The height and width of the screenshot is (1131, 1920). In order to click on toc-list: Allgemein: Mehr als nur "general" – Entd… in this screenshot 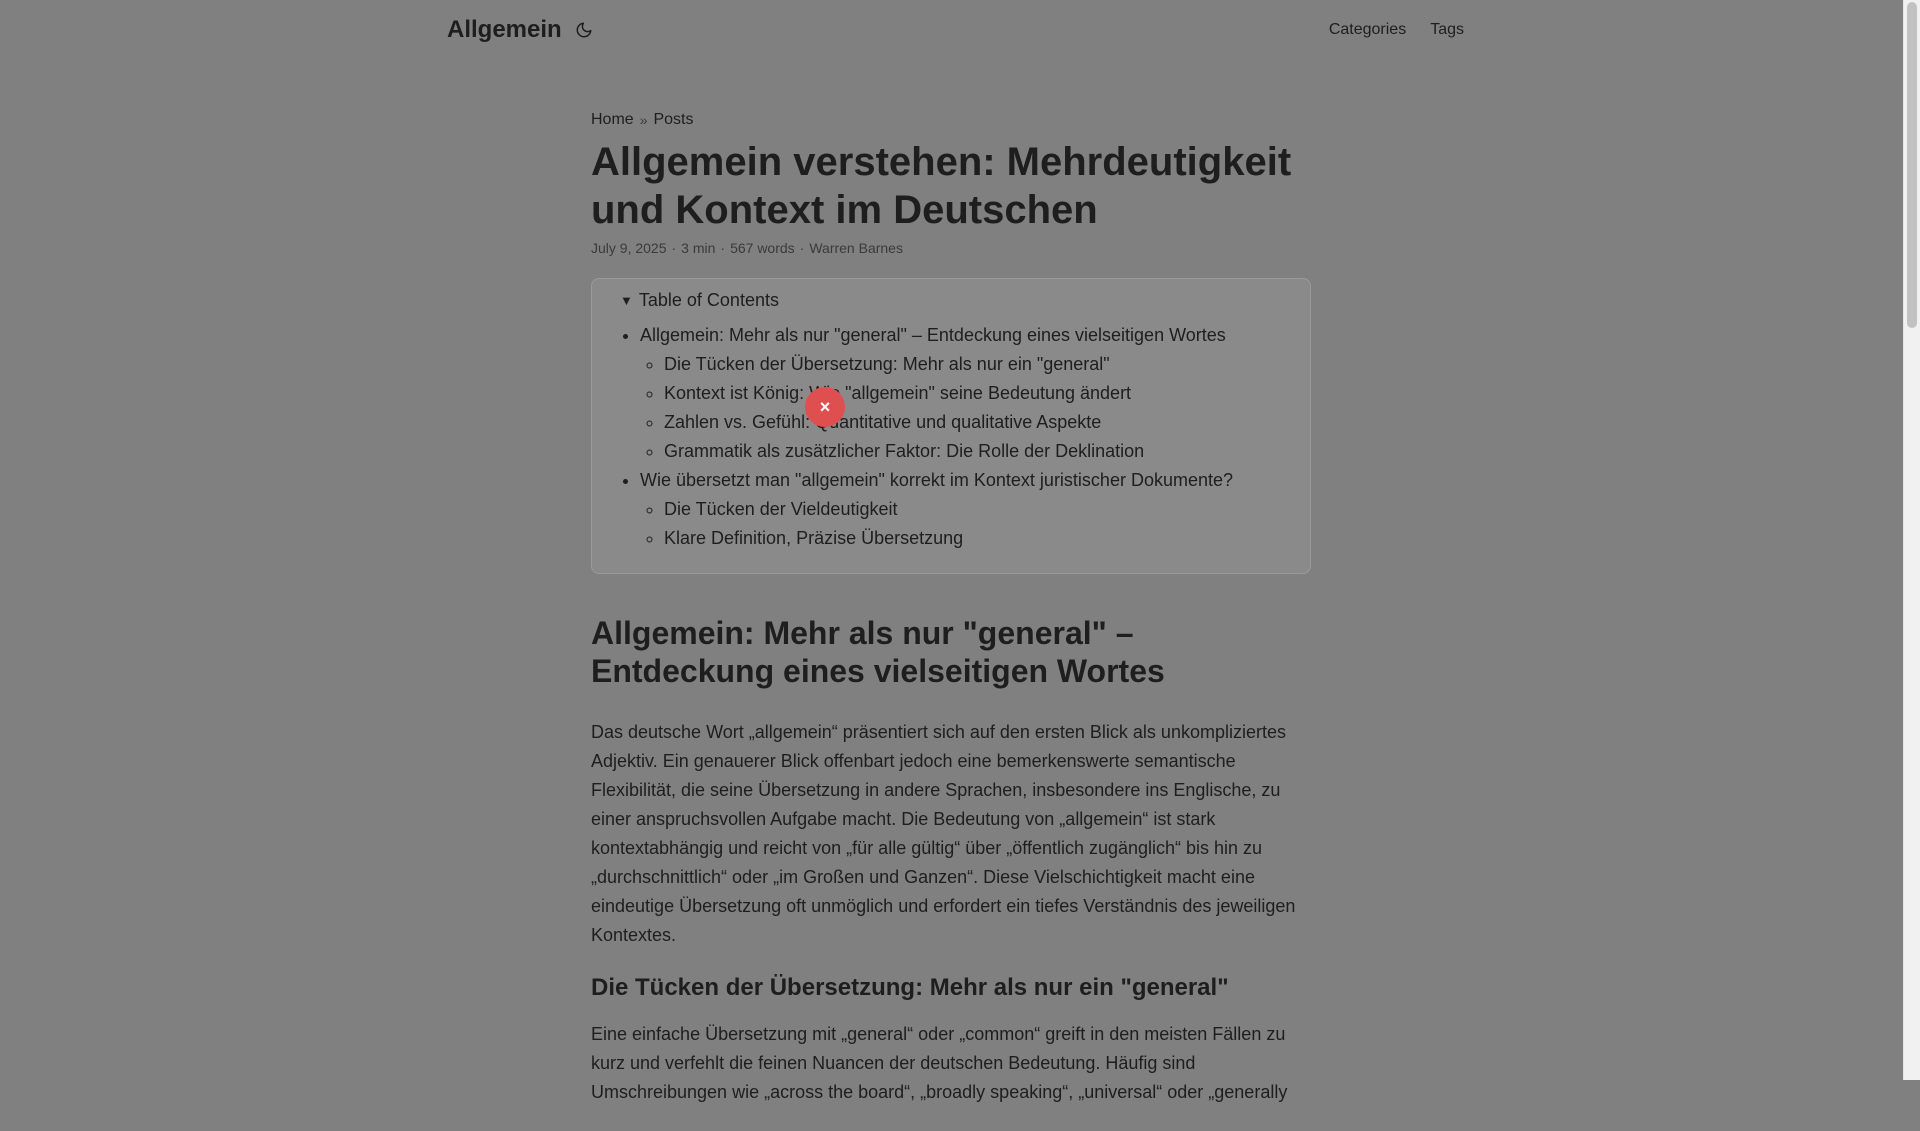, I will do `click(951, 437)`.